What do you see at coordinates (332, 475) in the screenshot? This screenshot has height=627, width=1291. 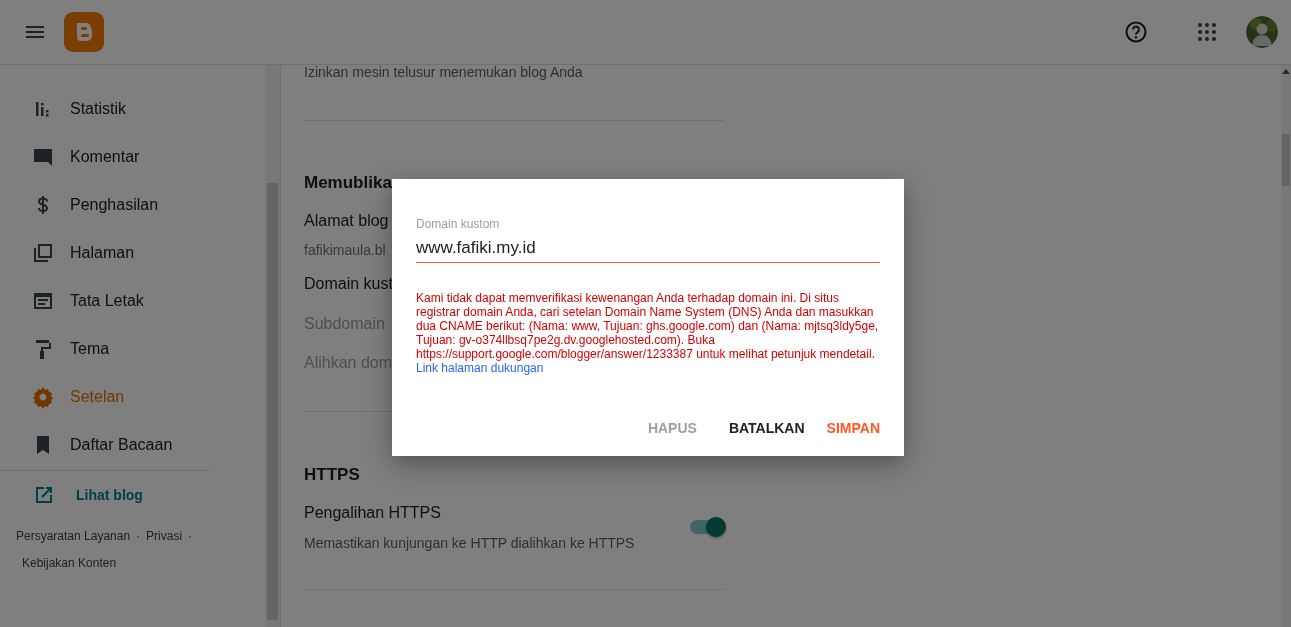 I see `section-title: HTTPS` at bounding box center [332, 475].